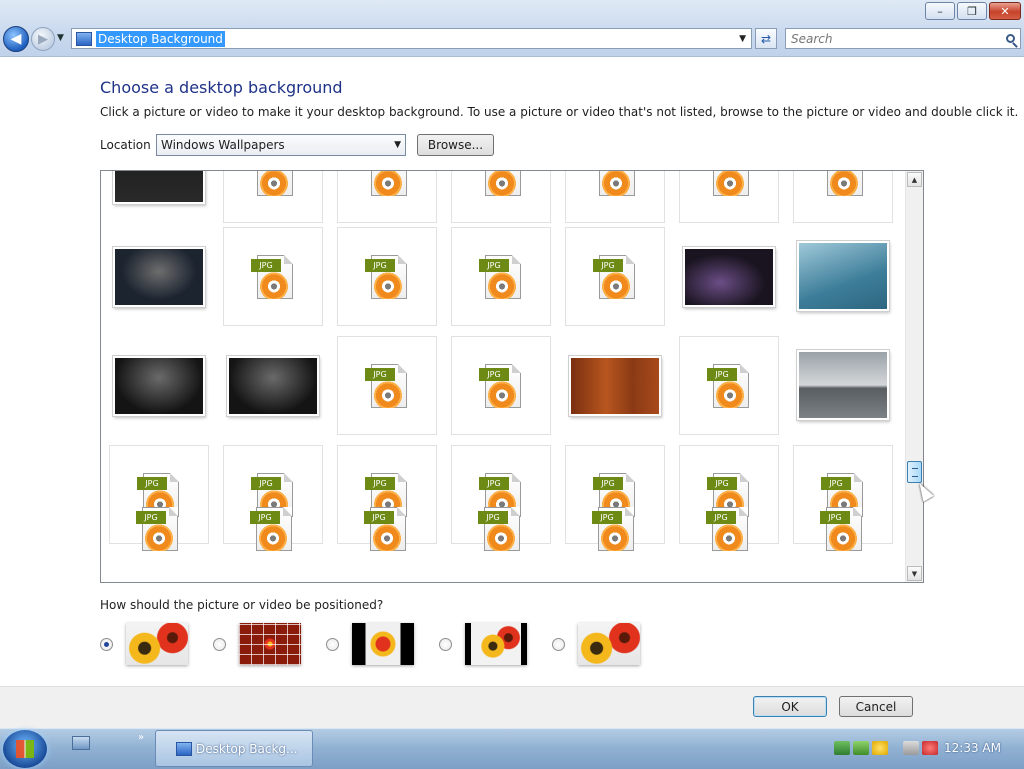  I want to click on search-icon, so click(1010, 38).